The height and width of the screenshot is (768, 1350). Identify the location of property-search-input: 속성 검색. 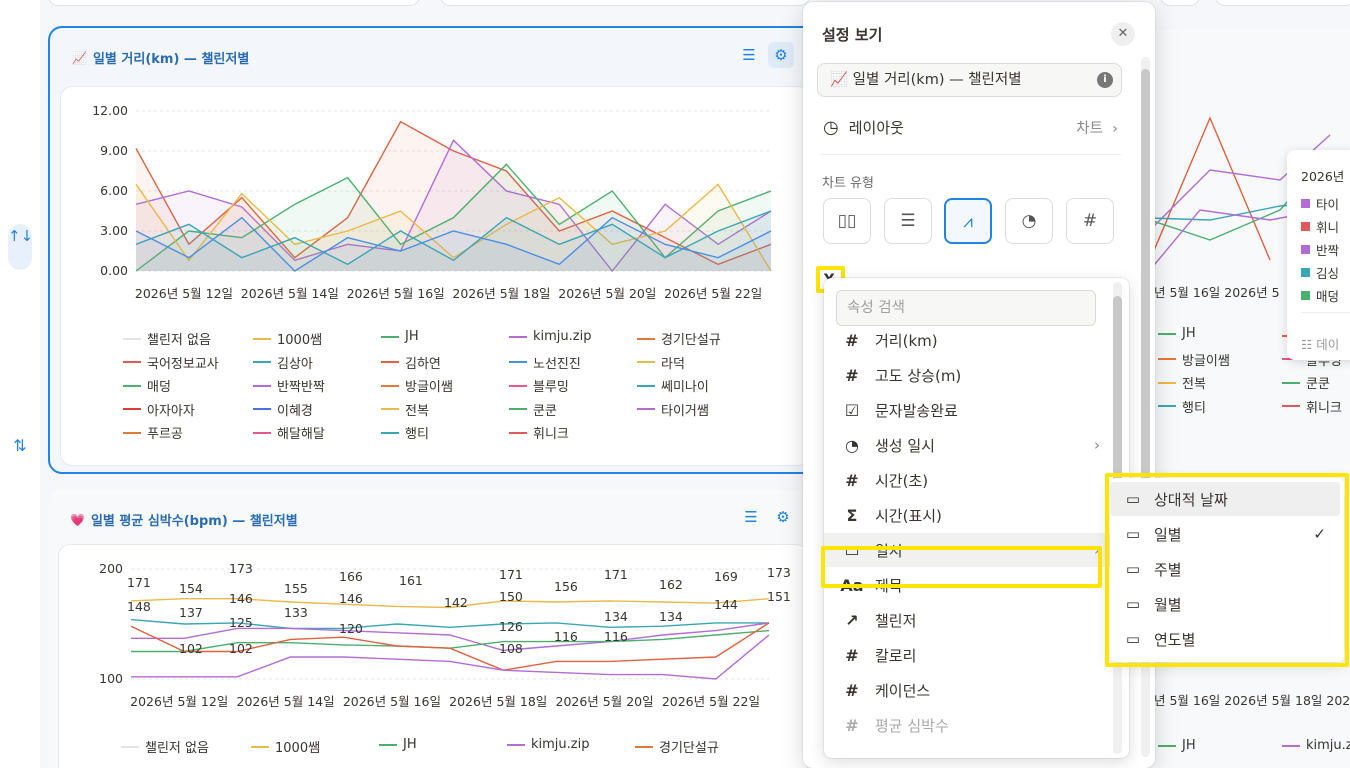
(966, 308).